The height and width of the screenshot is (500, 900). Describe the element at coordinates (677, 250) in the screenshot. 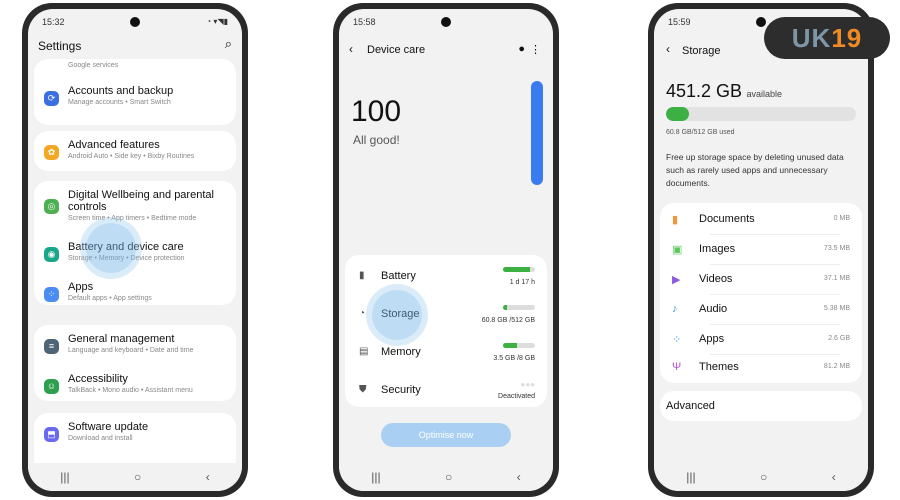

I see `image-icon: ▣` at that location.